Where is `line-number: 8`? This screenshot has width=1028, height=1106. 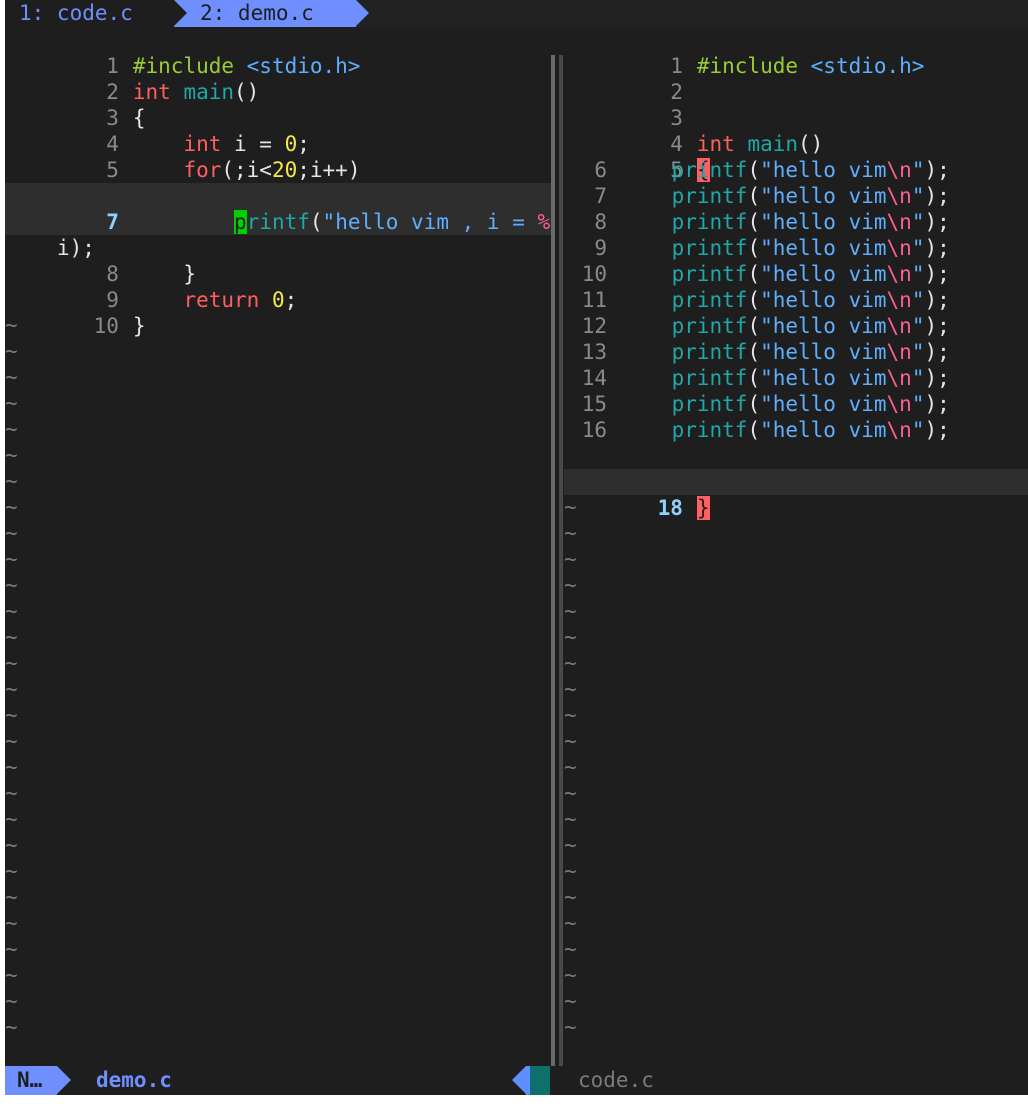
line-number: 8 is located at coordinates (600, 222).